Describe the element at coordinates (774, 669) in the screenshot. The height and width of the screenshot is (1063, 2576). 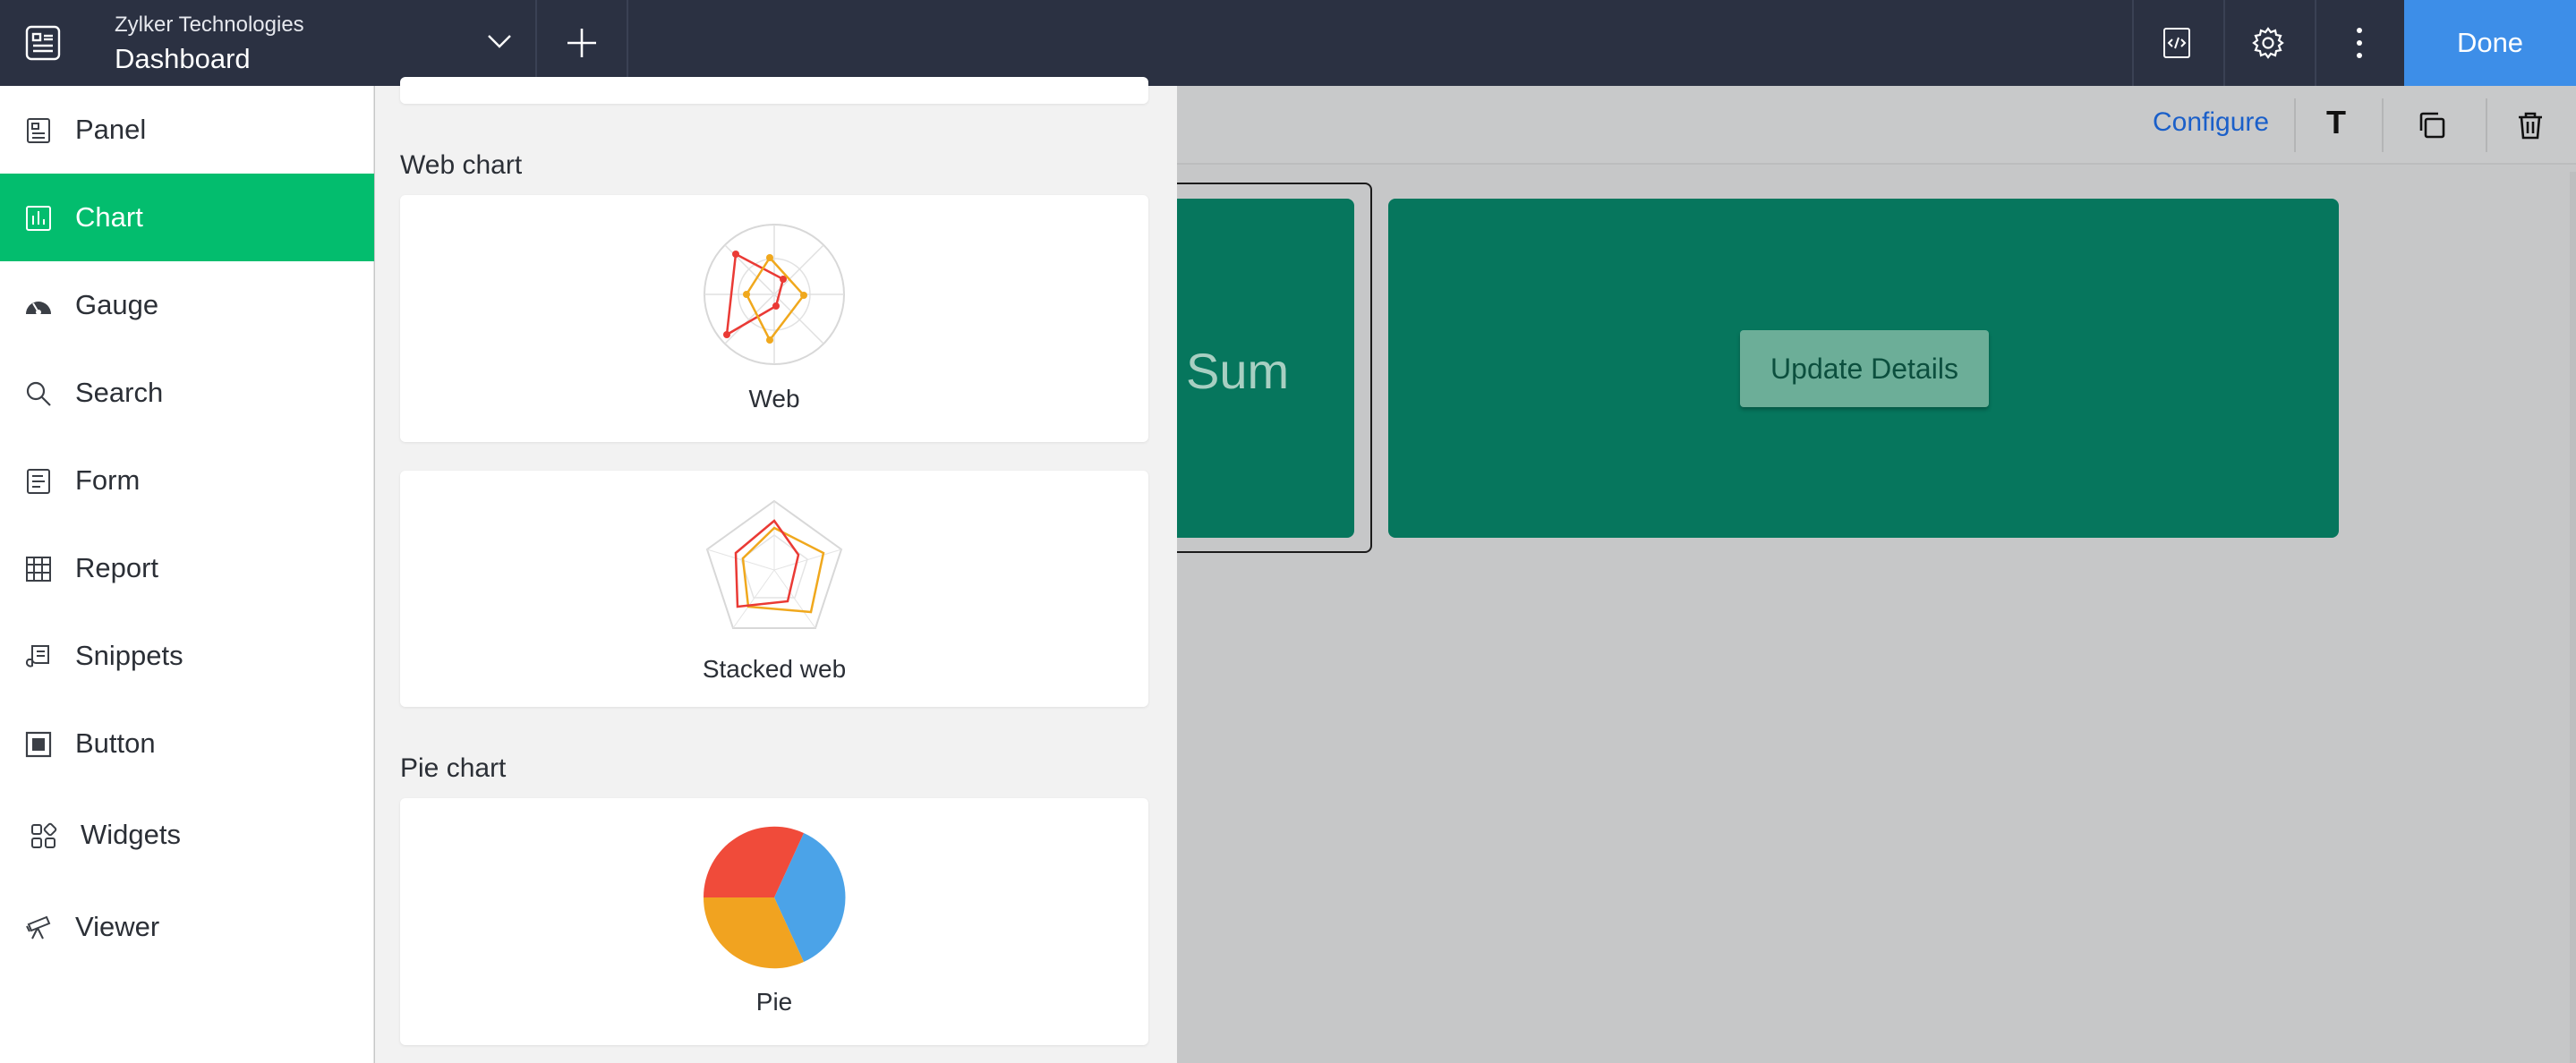
I see `chart-card-label: Stacked web` at that location.